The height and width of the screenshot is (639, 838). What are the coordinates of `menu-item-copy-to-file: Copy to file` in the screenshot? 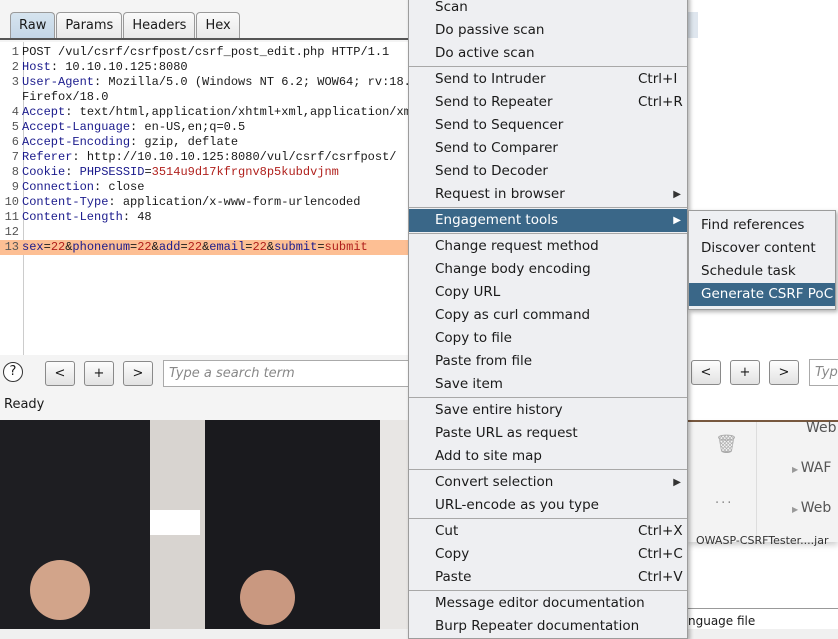 It's located at (548, 338).